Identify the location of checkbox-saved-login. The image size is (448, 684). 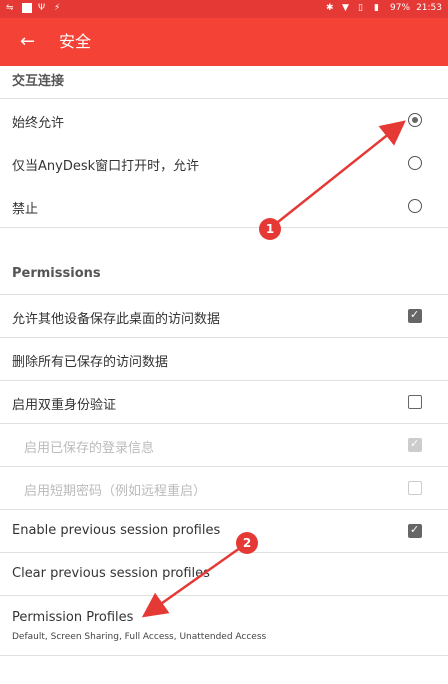
(415, 444).